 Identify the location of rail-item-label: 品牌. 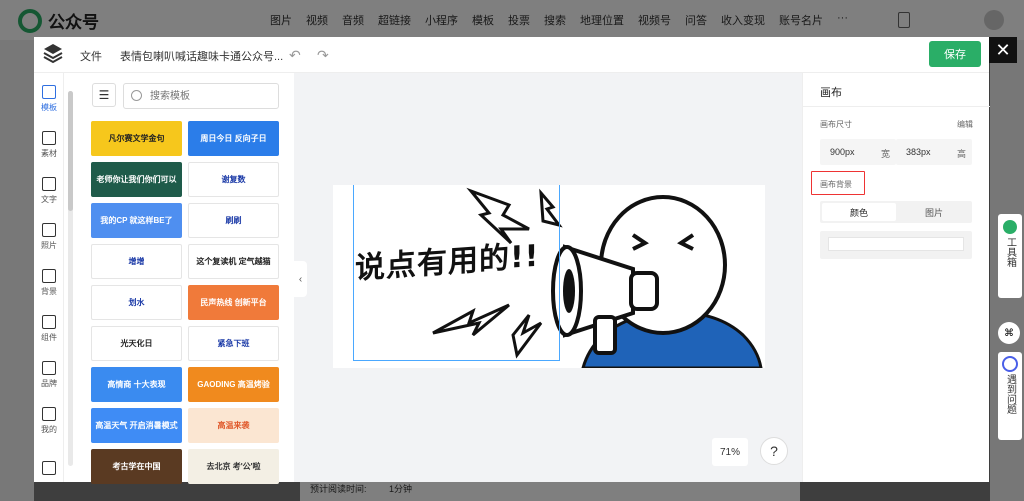
(49, 383).